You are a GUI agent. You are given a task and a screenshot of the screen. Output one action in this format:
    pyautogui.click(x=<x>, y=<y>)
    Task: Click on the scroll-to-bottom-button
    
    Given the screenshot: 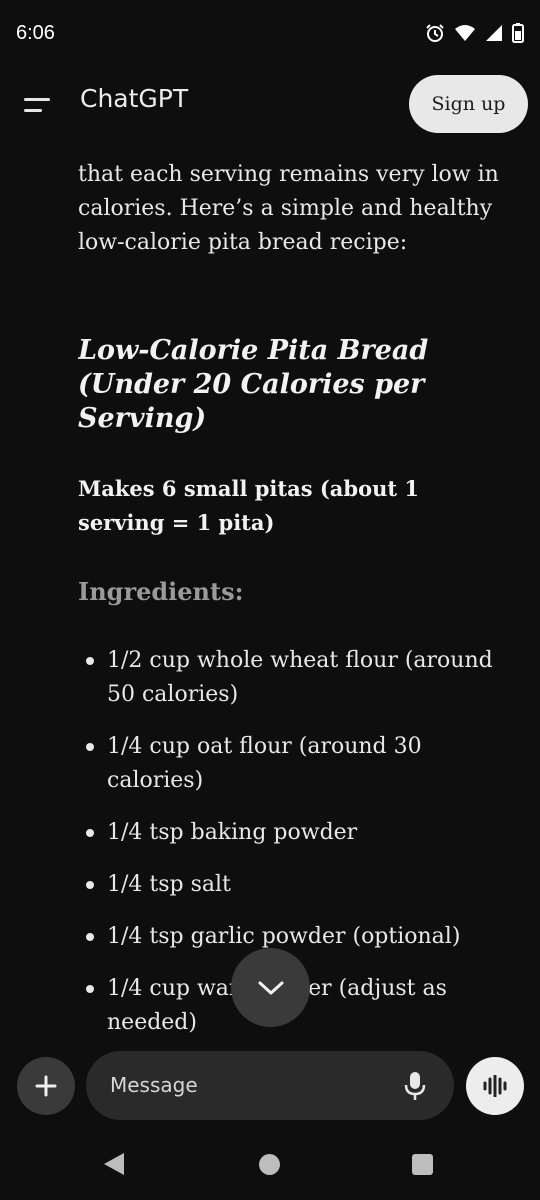 What is the action you would take?
    pyautogui.click(x=270, y=987)
    